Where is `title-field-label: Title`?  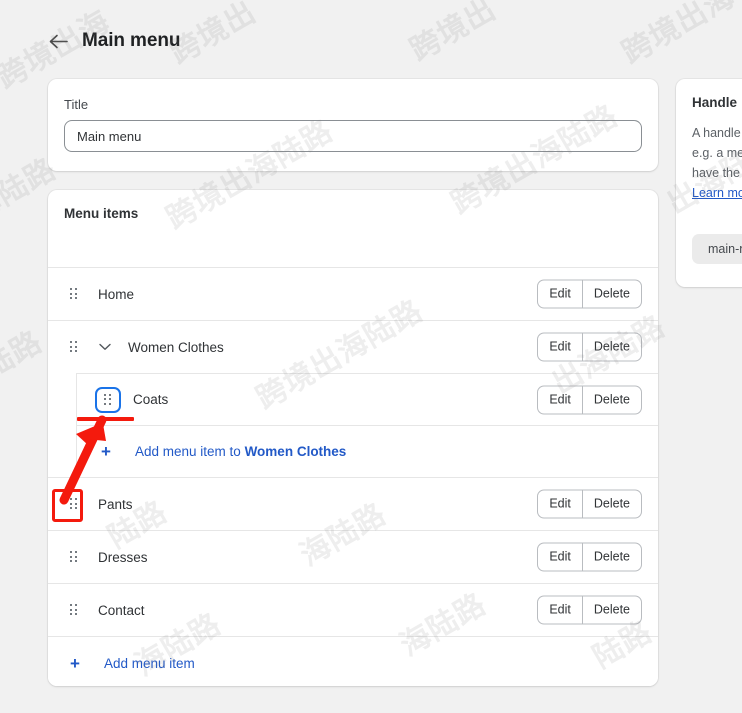 title-field-label: Title is located at coordinates (76, 104).